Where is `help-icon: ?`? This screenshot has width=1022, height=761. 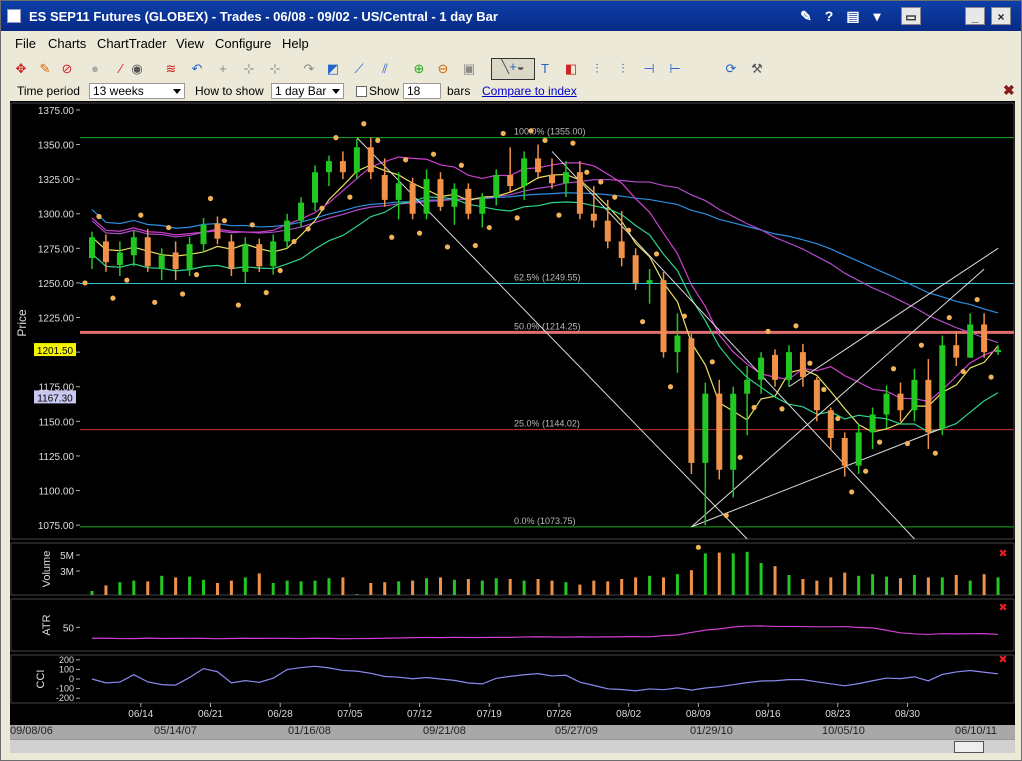
help-icon: ? is located at coordinates (829, 16).